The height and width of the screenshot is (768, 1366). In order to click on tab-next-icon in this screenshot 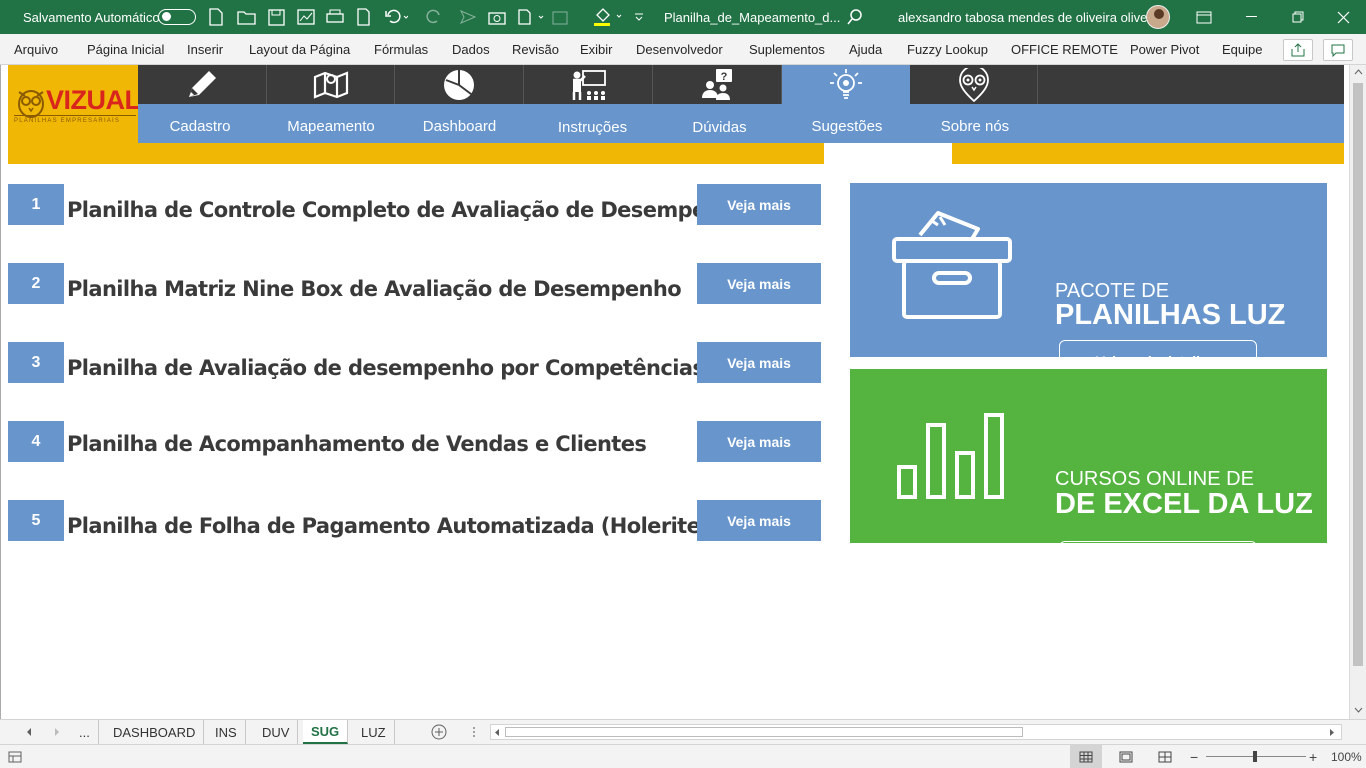, I will do `click(57, 732)`.